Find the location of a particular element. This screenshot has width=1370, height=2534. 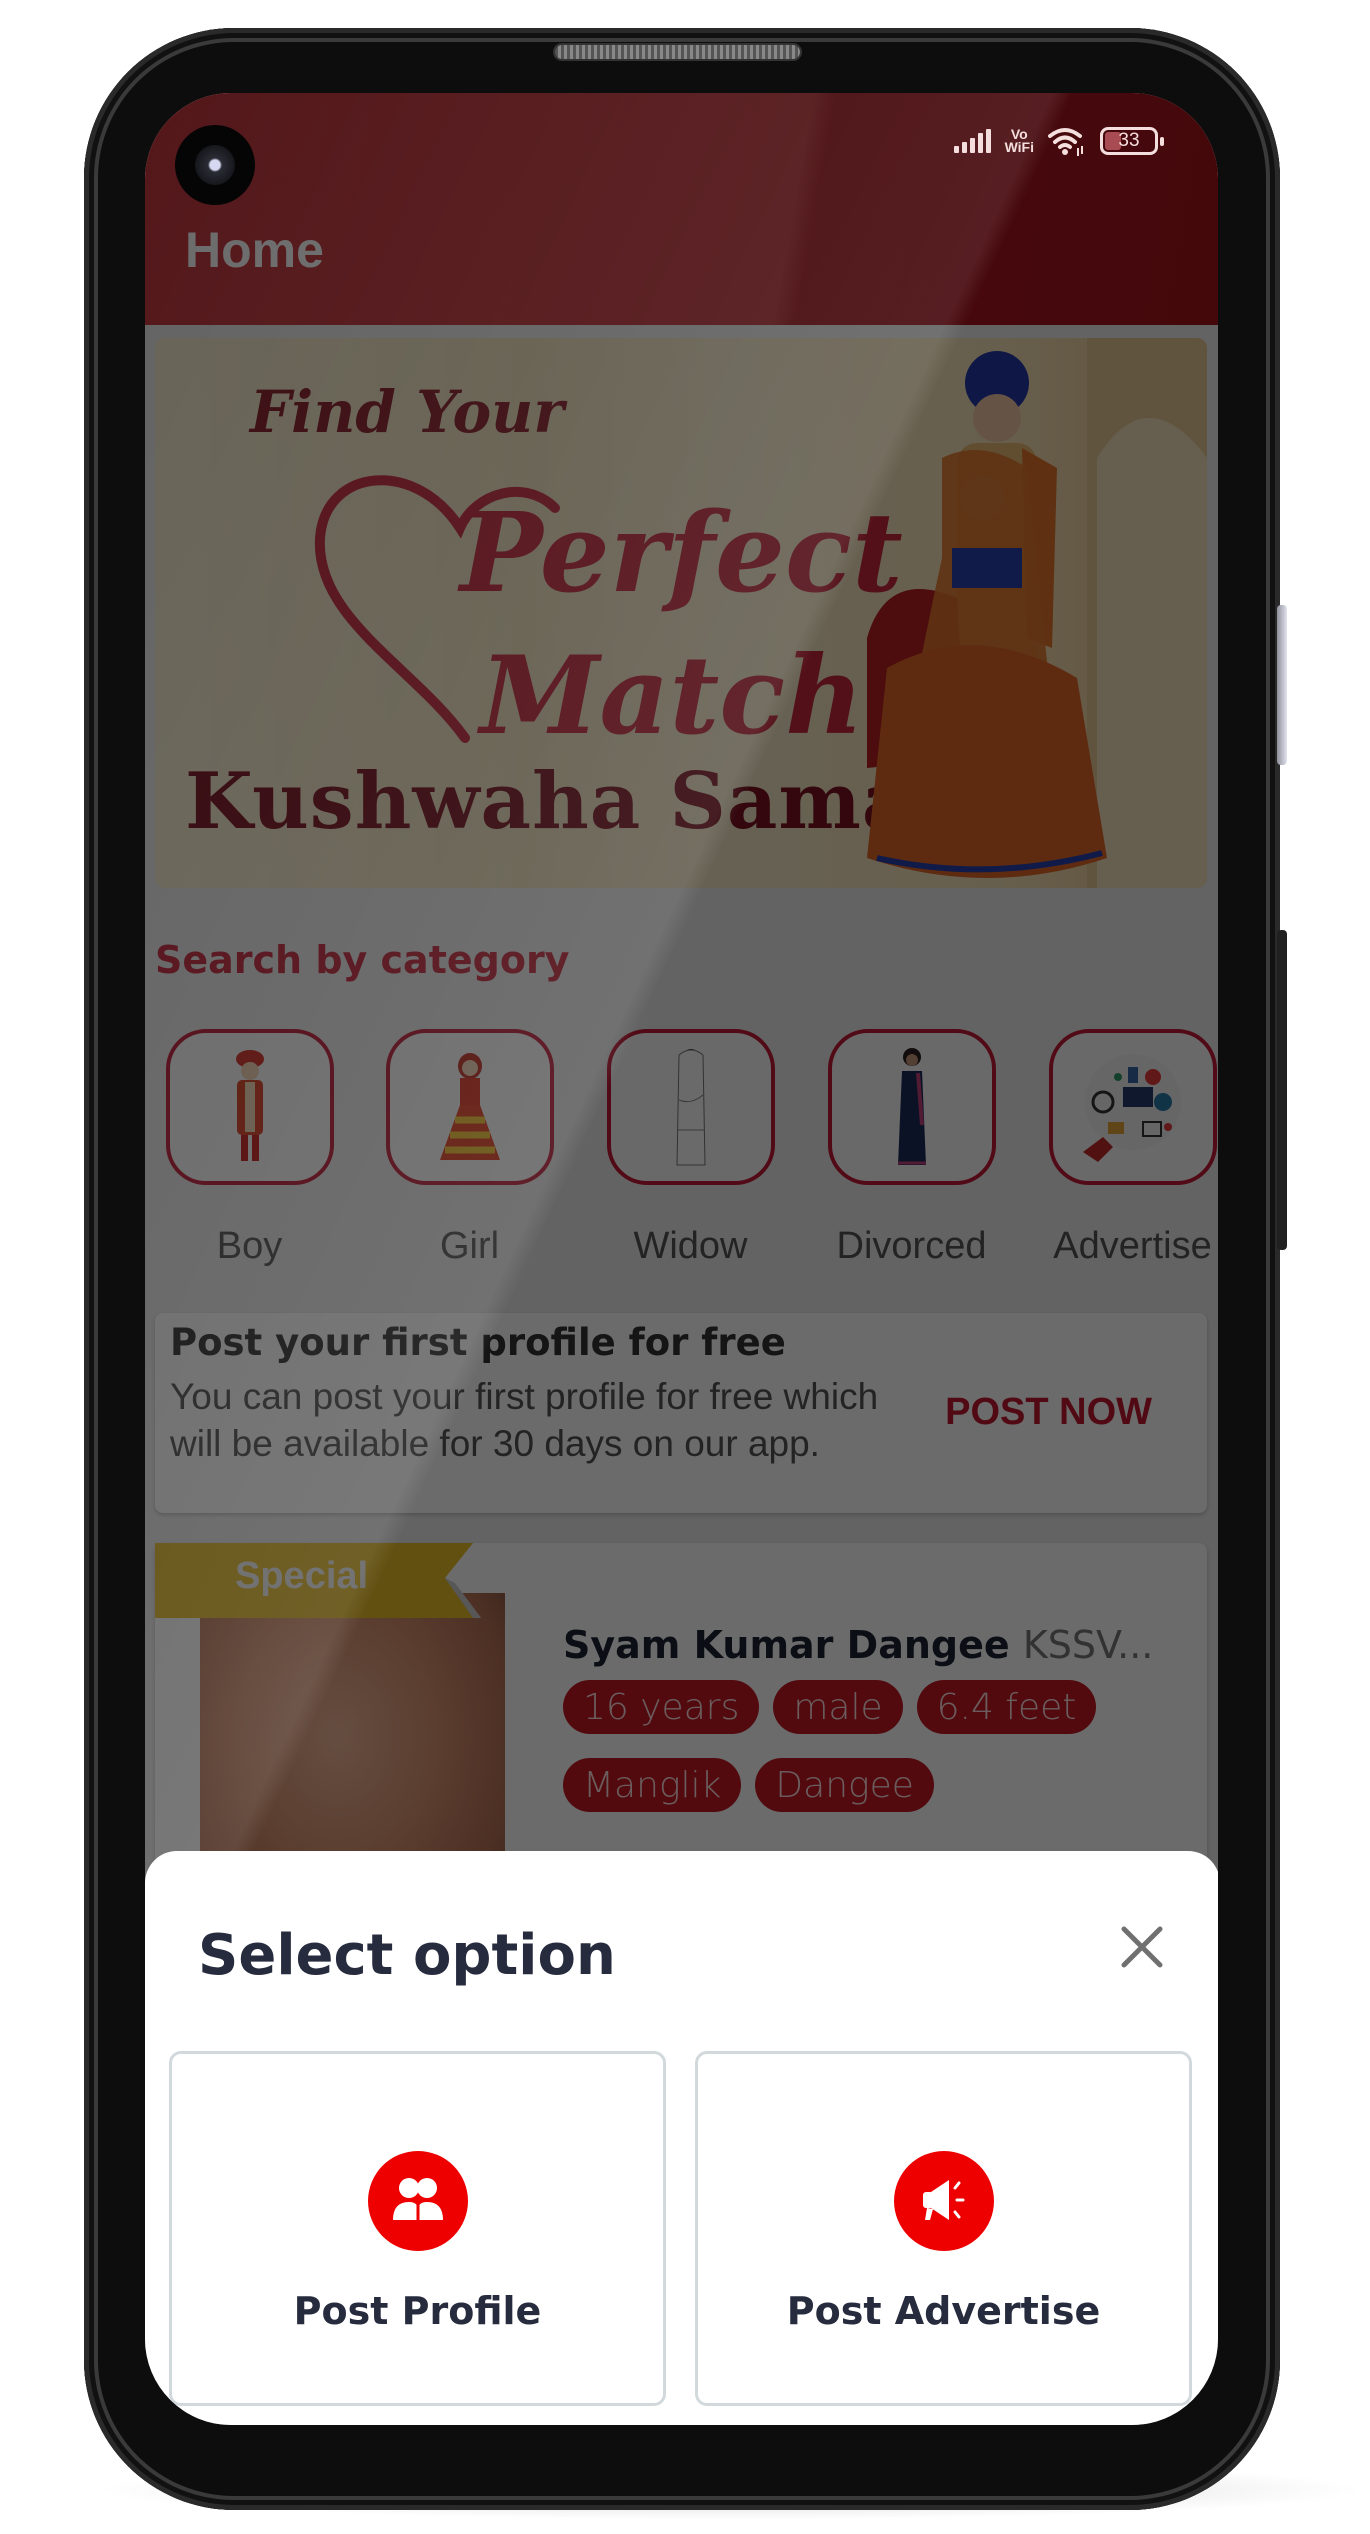

battery-level: 33 is located at coordinates (1129, 140).